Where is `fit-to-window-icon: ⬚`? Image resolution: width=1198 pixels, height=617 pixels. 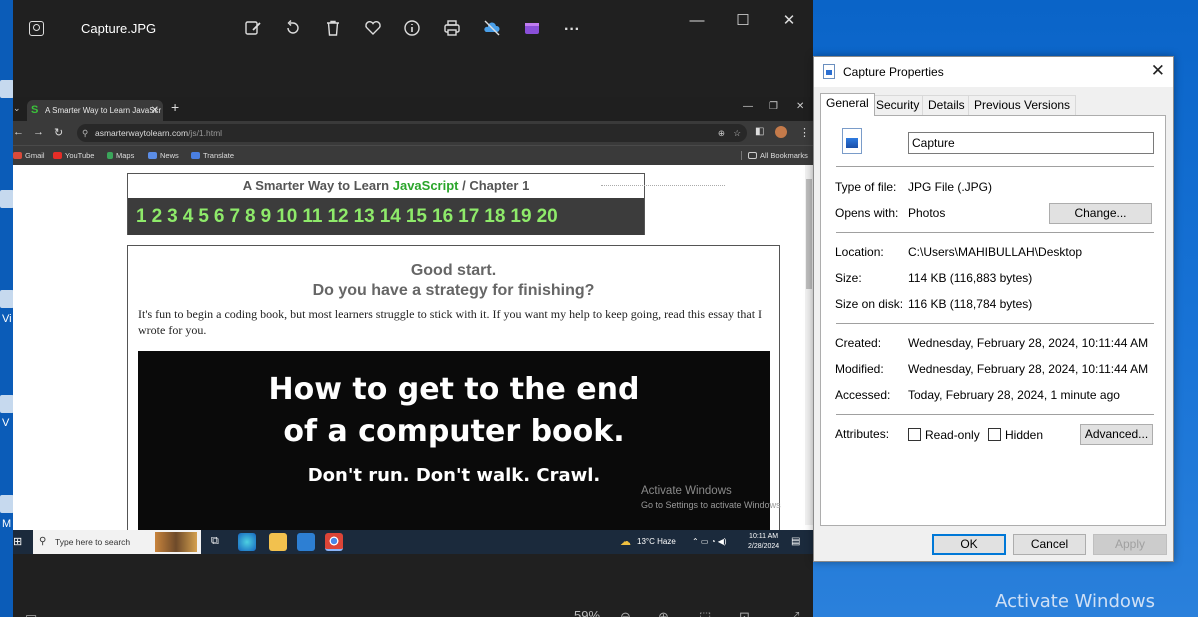
fit-to-window-icon: ⬚ is located at coordinates (705, 613).